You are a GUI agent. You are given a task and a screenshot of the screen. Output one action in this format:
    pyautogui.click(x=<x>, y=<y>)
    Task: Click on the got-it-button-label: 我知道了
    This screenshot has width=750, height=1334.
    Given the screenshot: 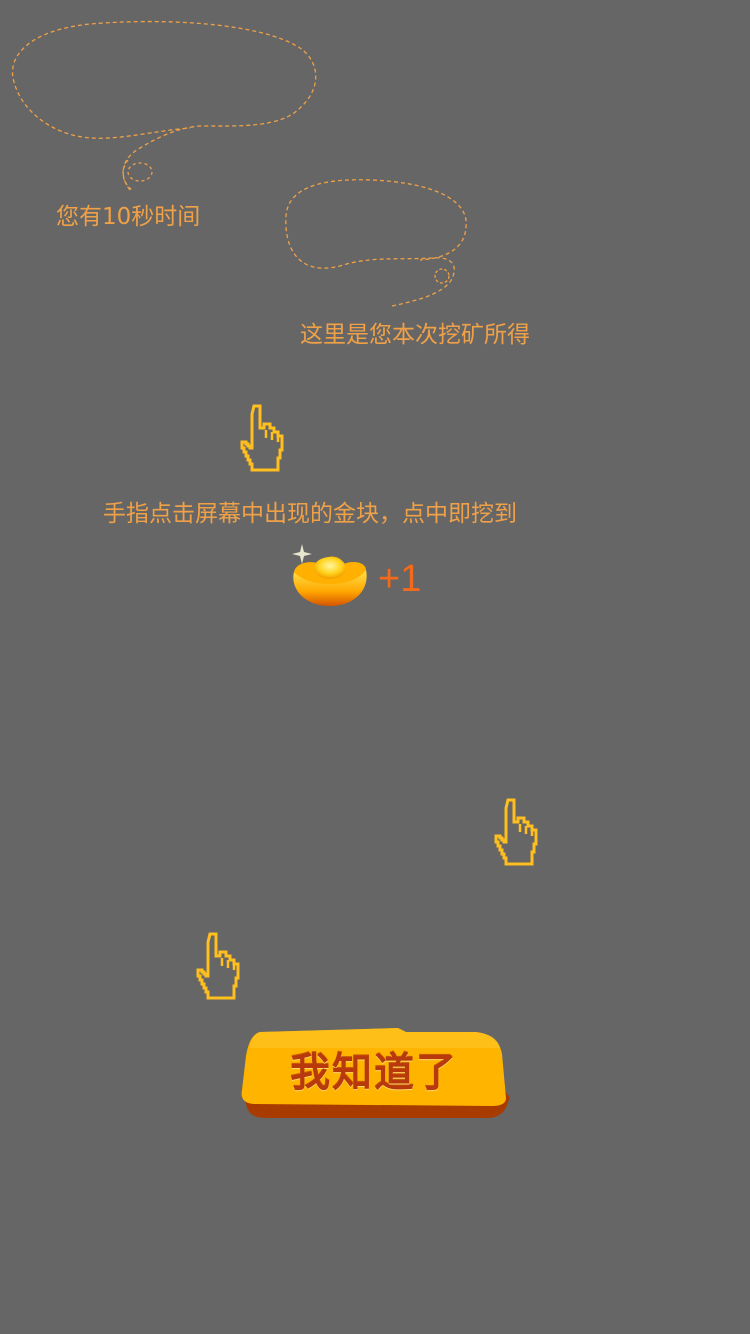 What is the action you would take?
    pyautogui.click(x=374, y=1073)
    